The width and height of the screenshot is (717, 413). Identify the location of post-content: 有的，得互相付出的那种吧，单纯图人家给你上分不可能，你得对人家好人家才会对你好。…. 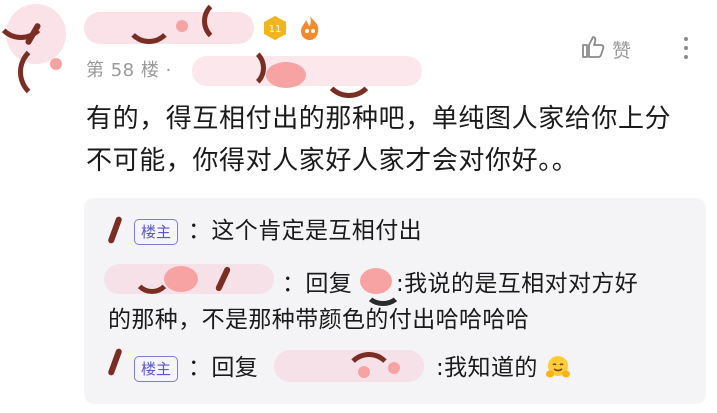
(379, 140).